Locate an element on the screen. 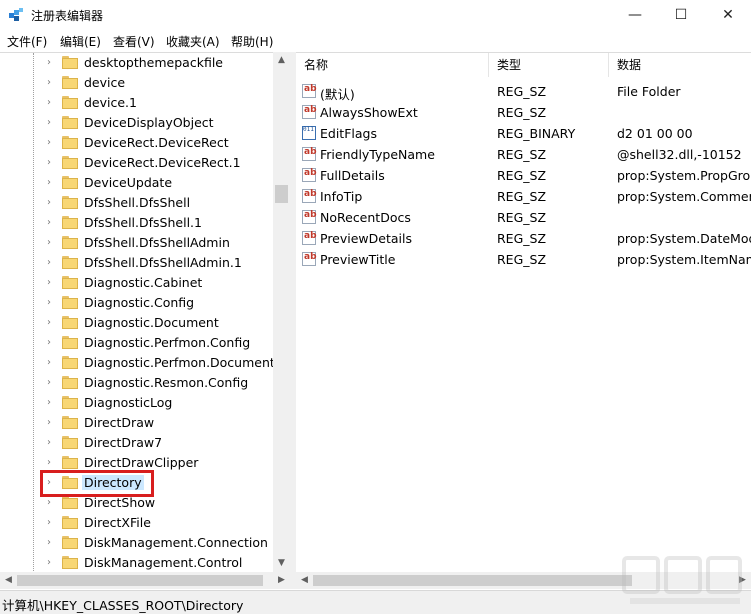 The image size is (751, 614). scroll-right-arrow-icon: ▶ is located at coordinates (281, 580).